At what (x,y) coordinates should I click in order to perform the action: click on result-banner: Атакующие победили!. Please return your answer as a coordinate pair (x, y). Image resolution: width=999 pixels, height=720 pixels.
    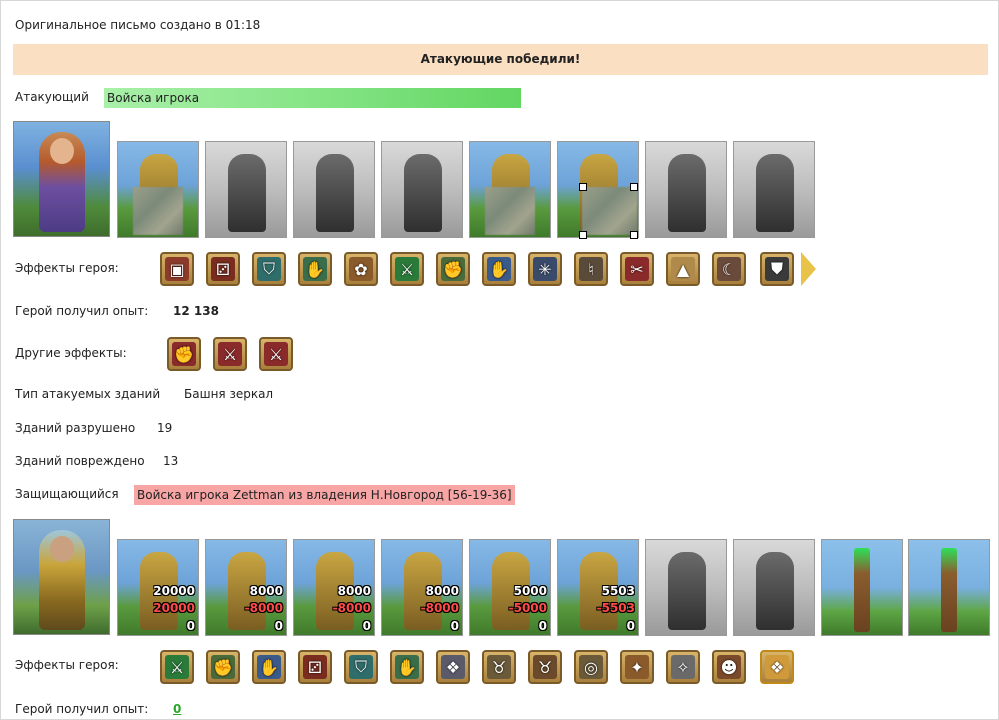
    Looking at the image, I should click on (500, 59).